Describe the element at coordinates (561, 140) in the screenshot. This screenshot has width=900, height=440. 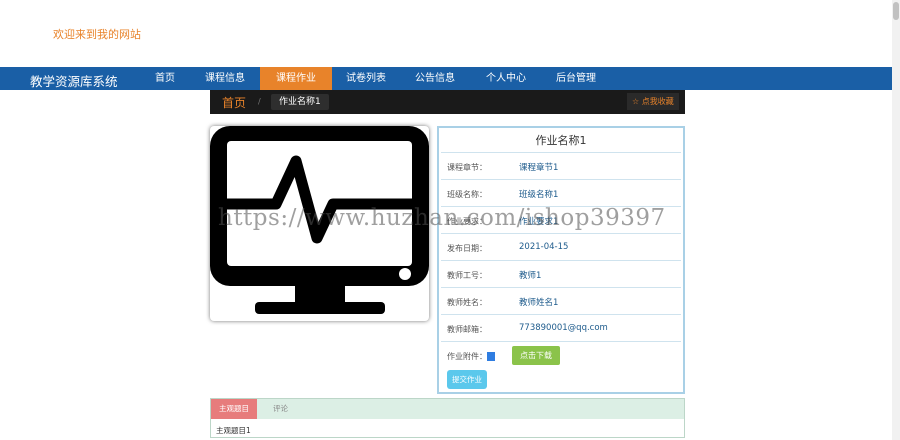
I see `detail-title: 作业名称1` at that location.